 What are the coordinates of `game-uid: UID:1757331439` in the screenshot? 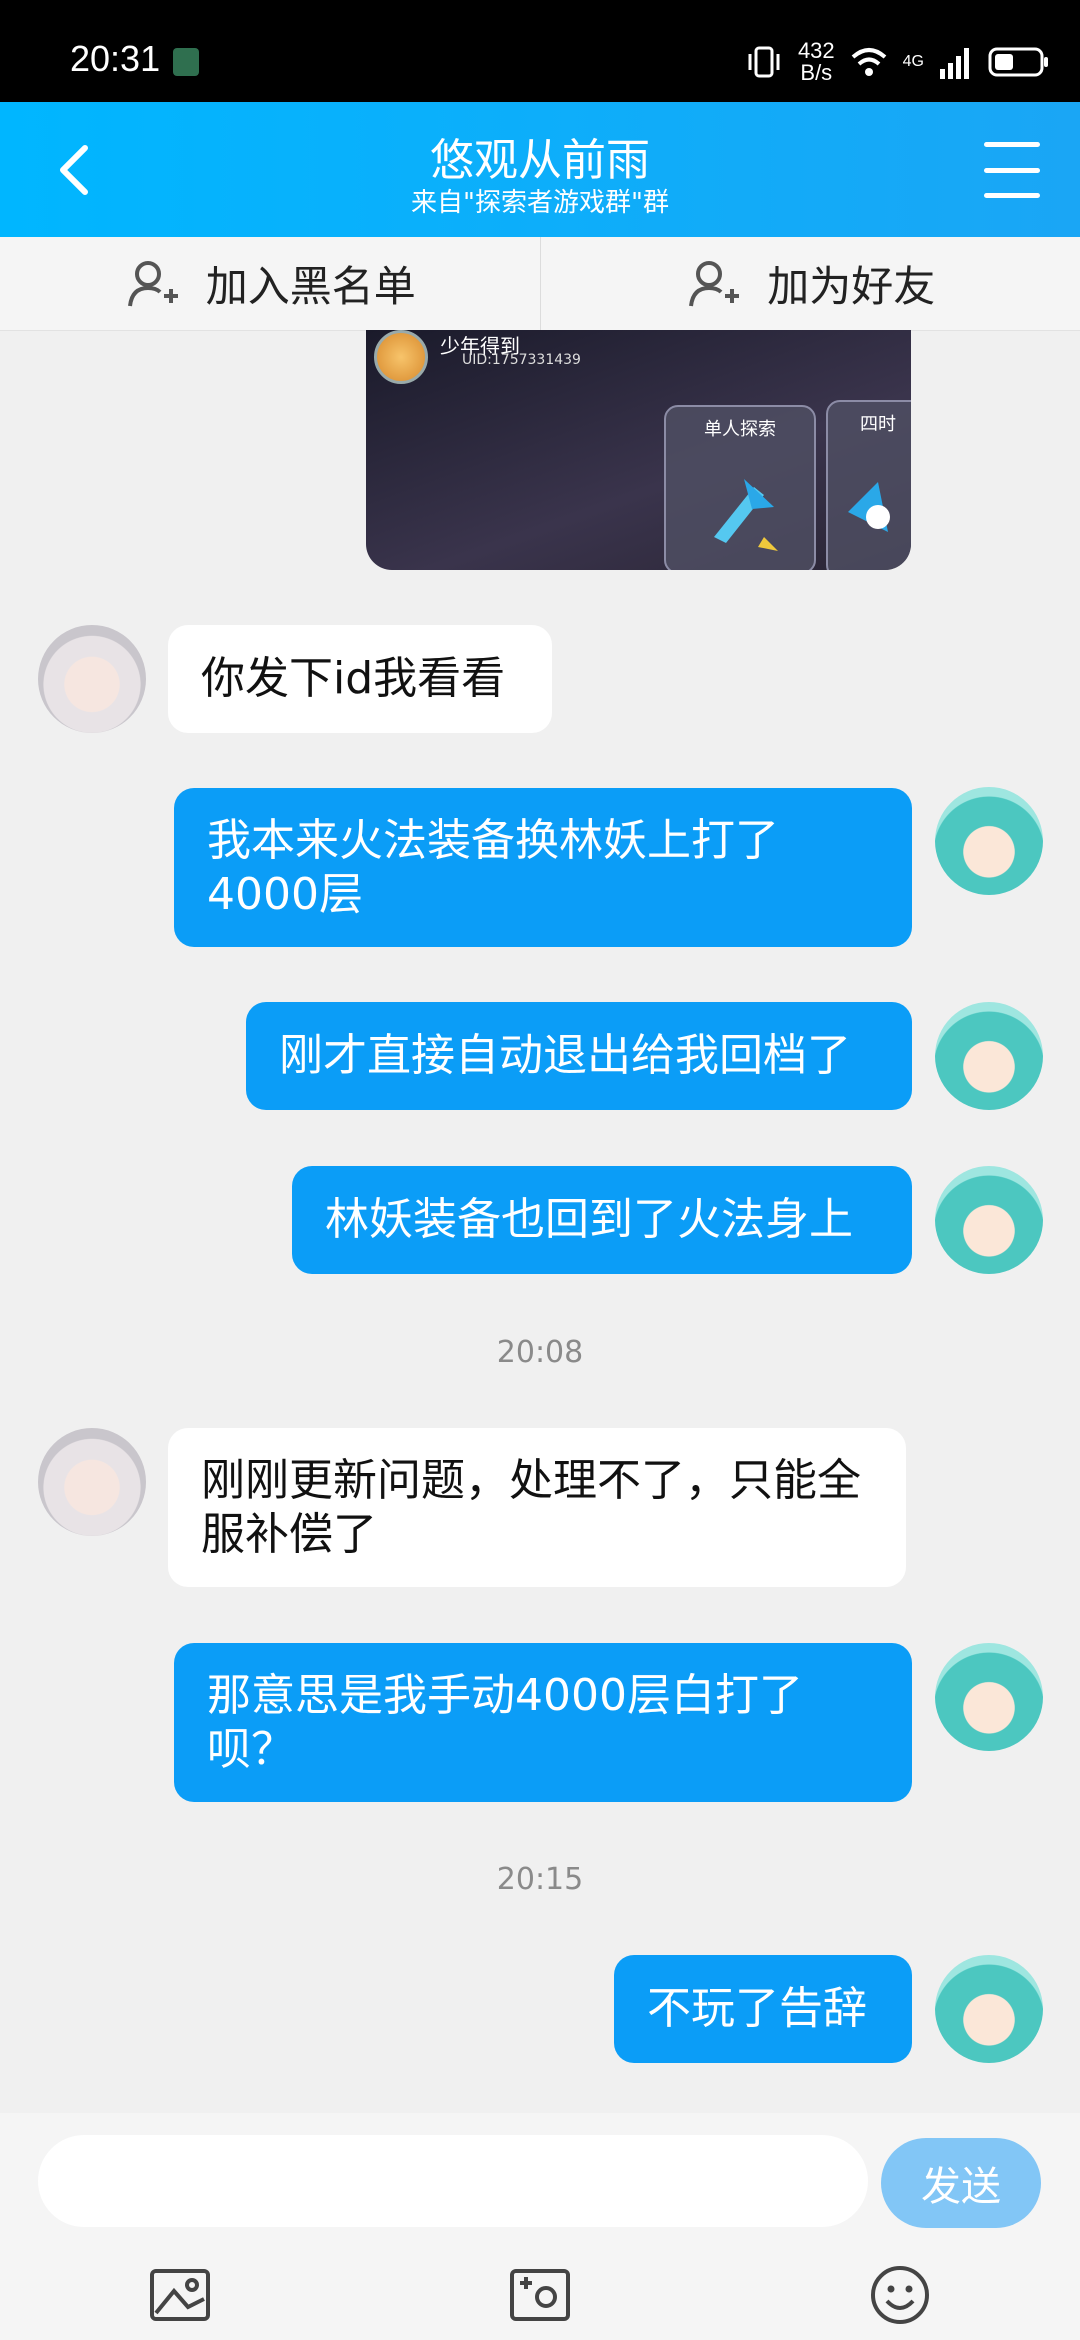 It's located at (521, 360).